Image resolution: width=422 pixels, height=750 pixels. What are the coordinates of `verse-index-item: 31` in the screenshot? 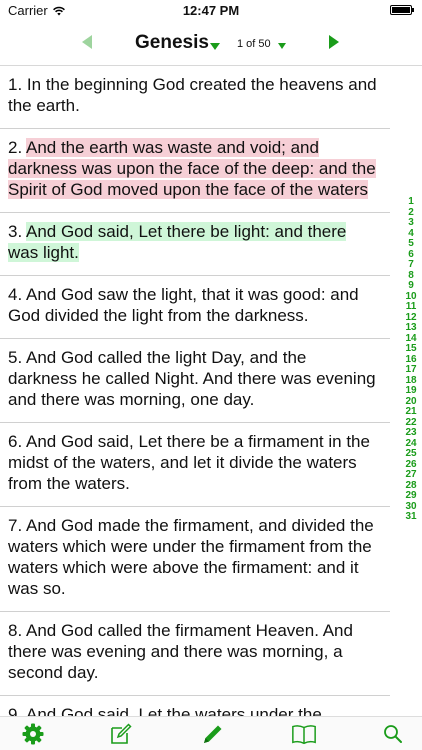 It's located at (411, 517).